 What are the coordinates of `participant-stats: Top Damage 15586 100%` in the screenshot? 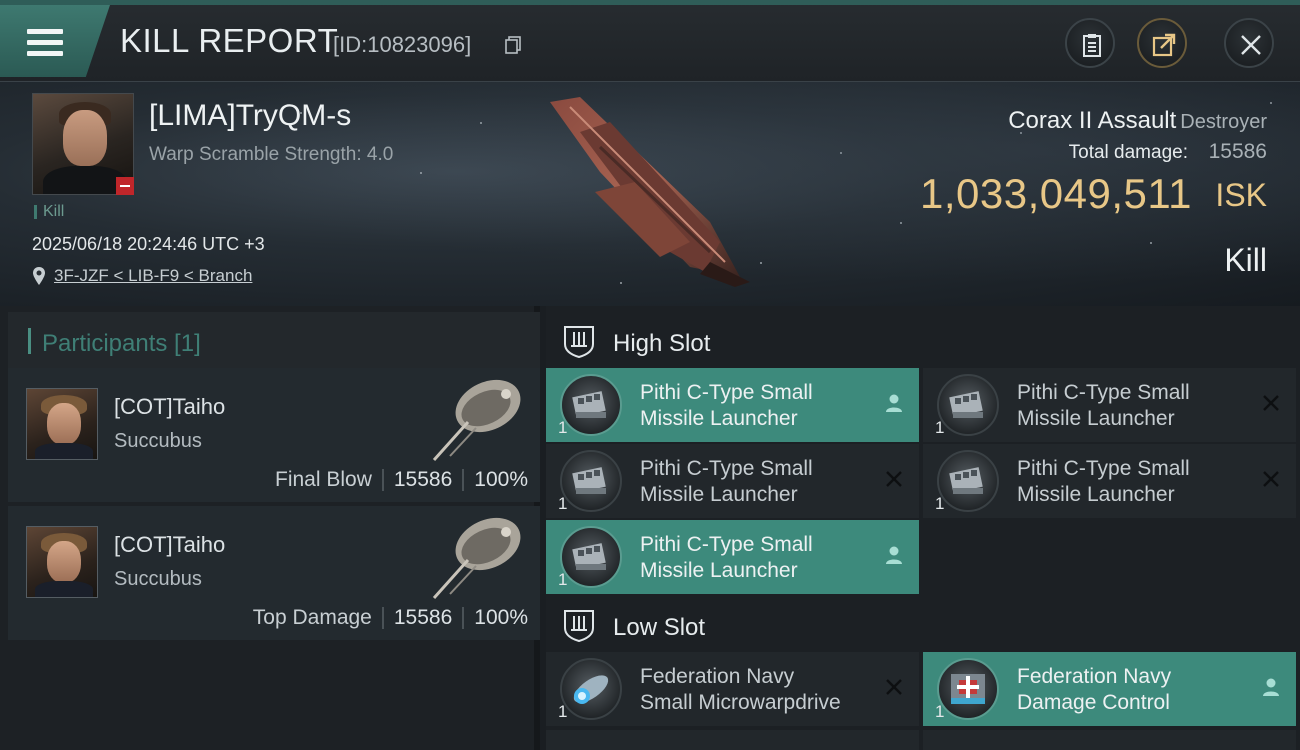 It's located at (390, 618).